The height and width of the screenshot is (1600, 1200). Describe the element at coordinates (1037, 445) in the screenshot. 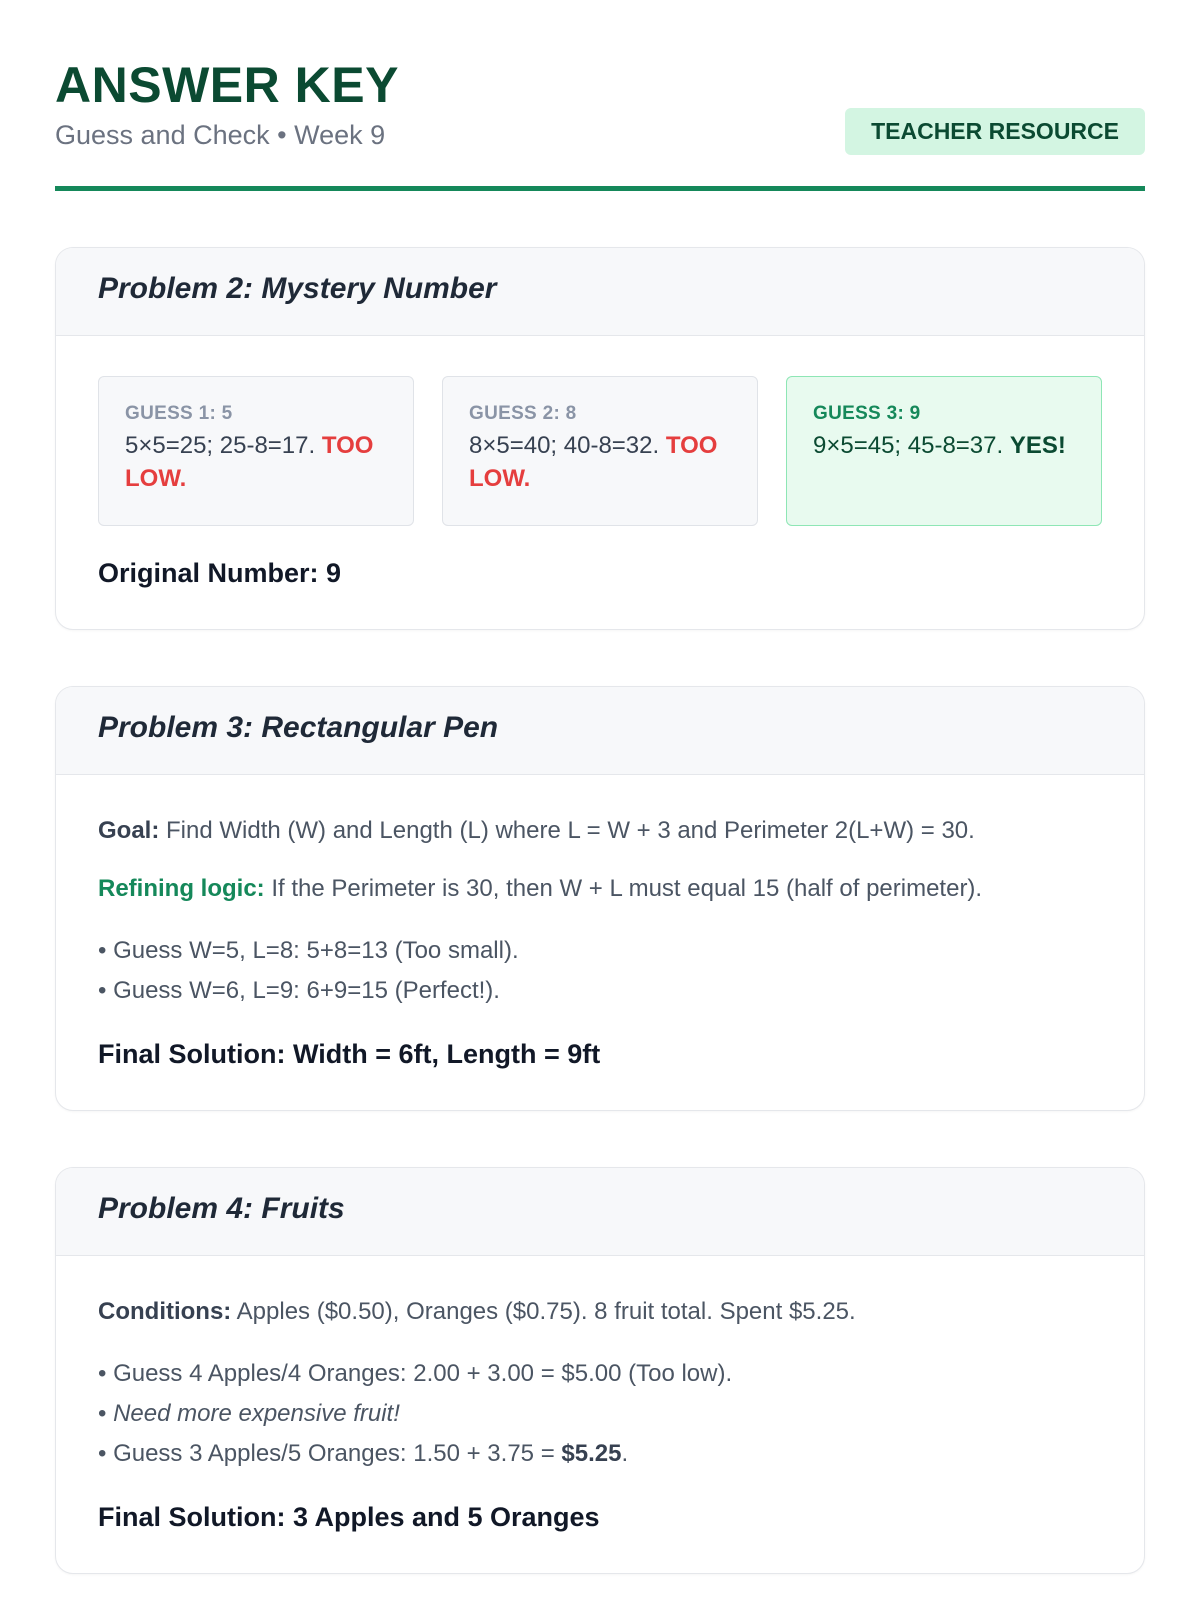

I see `guess-verdict: YES!` at that location.